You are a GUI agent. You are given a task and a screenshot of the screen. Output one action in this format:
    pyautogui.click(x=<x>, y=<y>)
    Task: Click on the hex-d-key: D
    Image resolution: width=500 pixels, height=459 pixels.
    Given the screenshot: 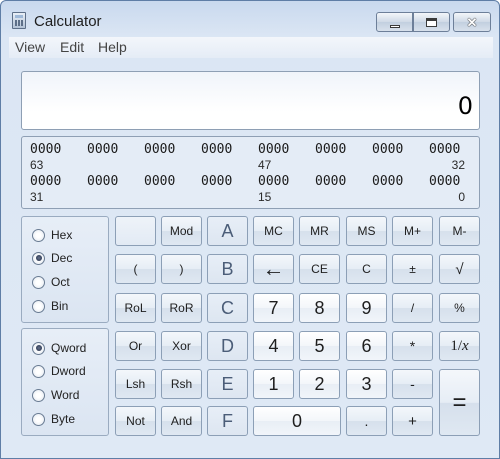 What is the action you would take?
    pyautogui.click(x=227, y=346)
    